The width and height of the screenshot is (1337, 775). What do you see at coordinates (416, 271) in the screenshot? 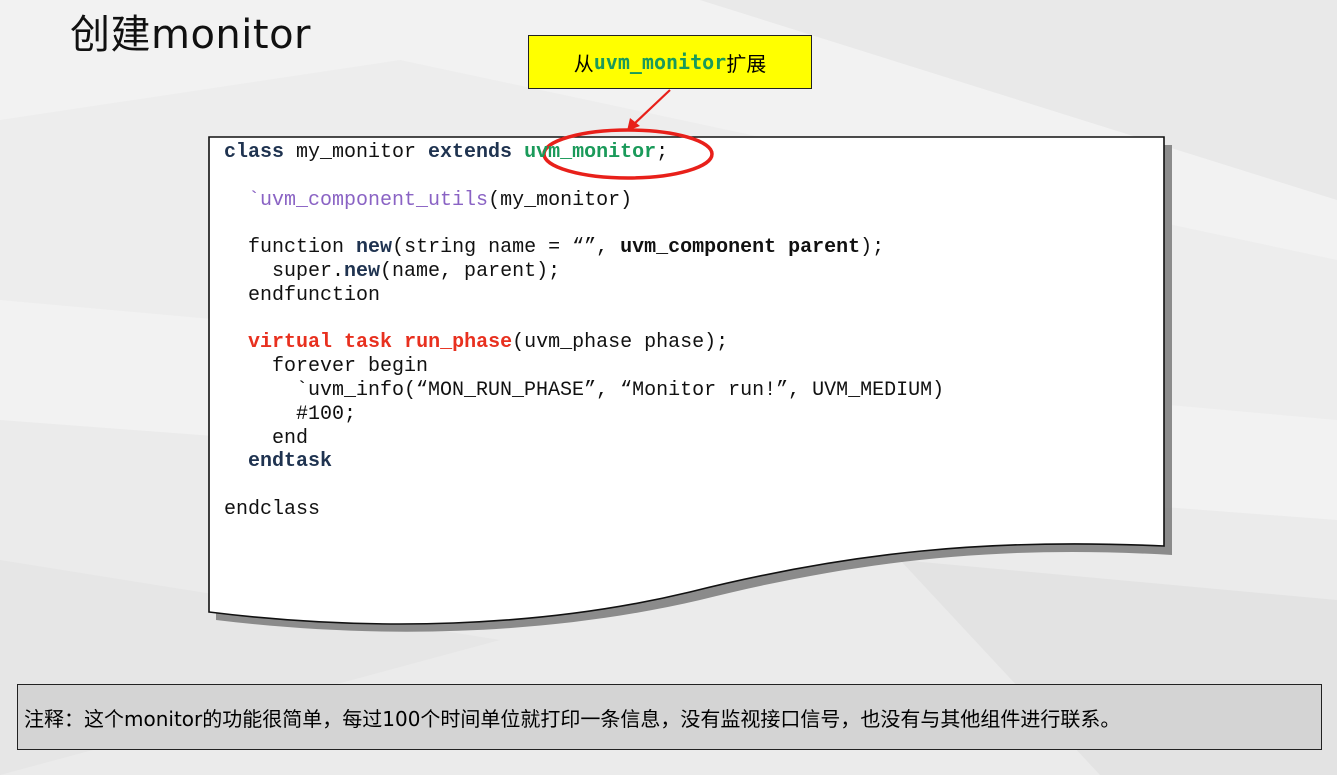
I see `code-line-6: super.new(name, parent);` at bounding box center [416, 271].